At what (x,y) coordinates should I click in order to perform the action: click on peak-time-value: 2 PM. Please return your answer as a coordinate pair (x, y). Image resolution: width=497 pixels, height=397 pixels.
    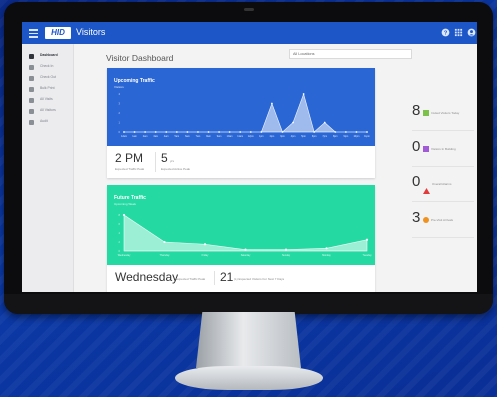
    Looking at the image, I should click on (129, 158).